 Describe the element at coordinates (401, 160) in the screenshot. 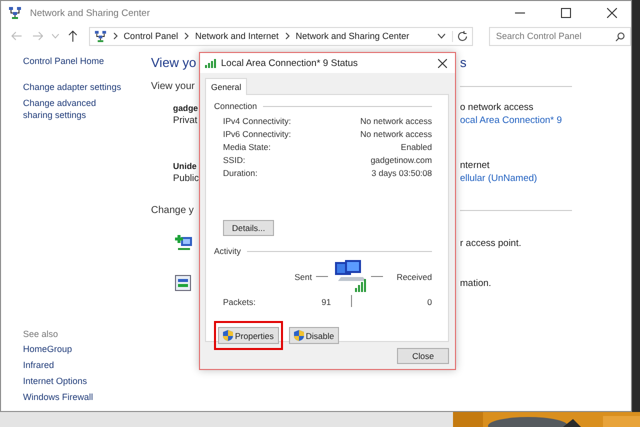

I see `field-value: gadgetinow.com` at that location.